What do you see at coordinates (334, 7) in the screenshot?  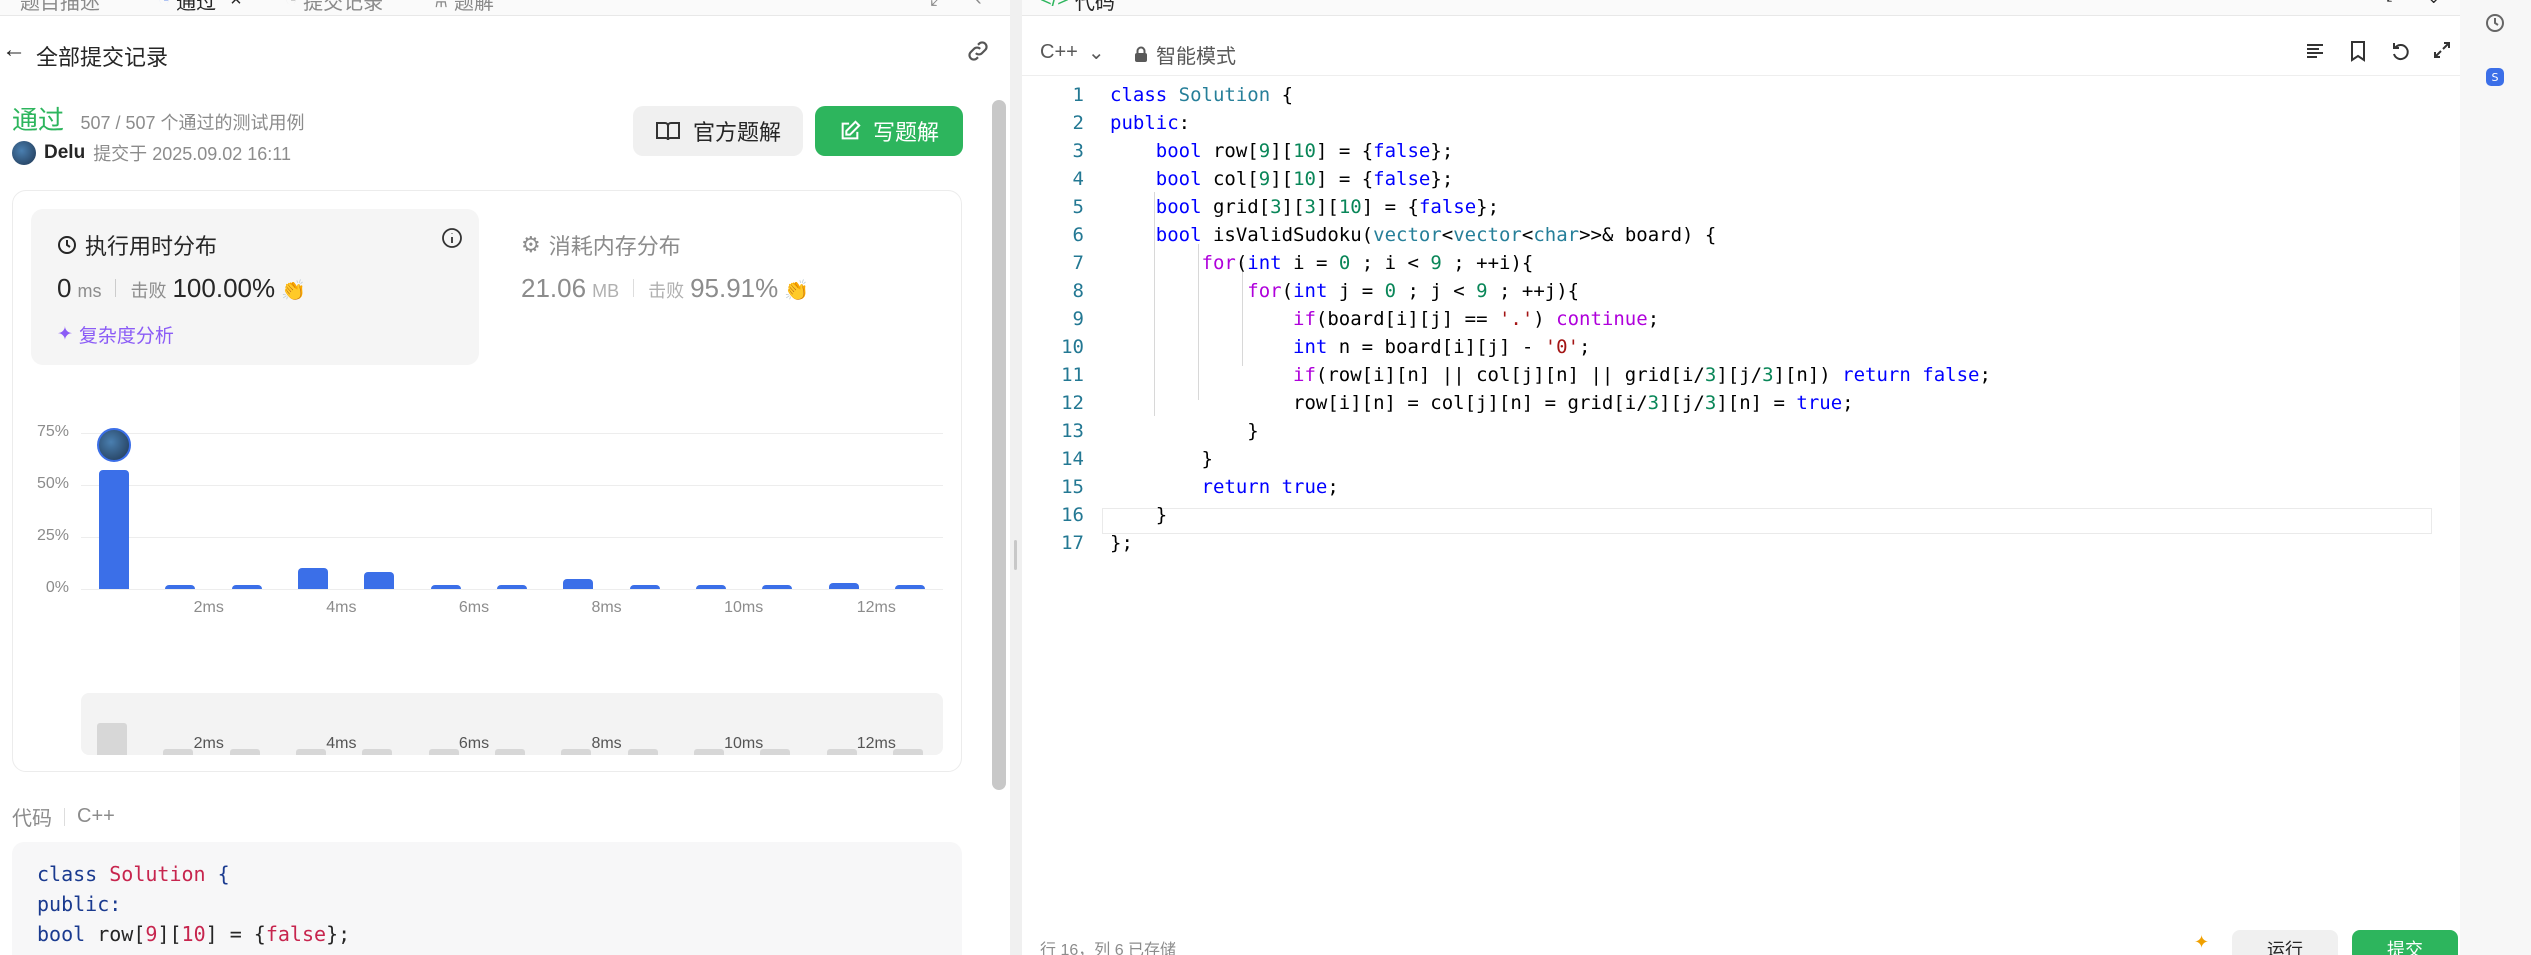 I see `tab-submissions: ◔ 提交记录` at bounding box center [334, 7].